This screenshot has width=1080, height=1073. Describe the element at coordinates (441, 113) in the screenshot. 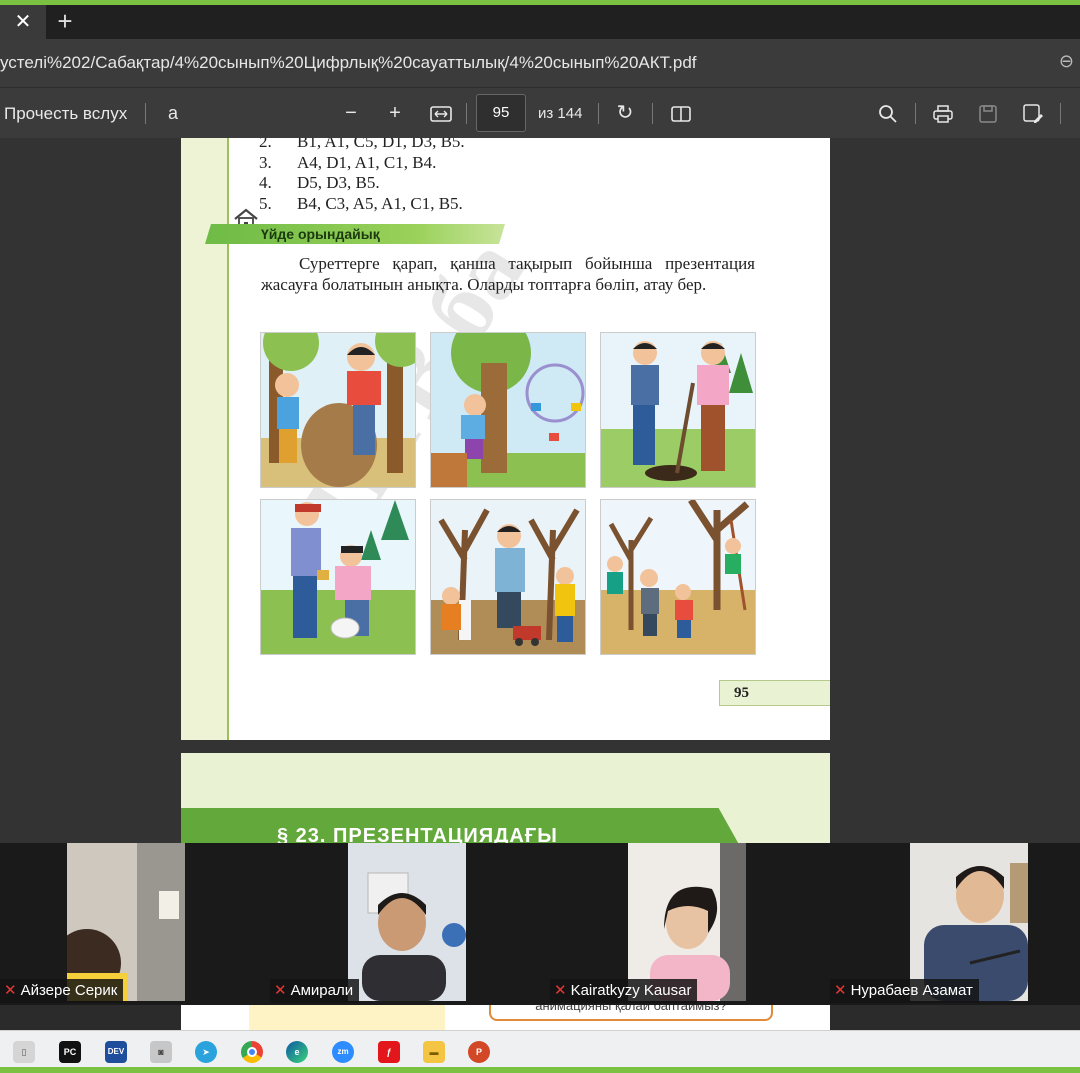

I see `fit-page-icon` at that location.